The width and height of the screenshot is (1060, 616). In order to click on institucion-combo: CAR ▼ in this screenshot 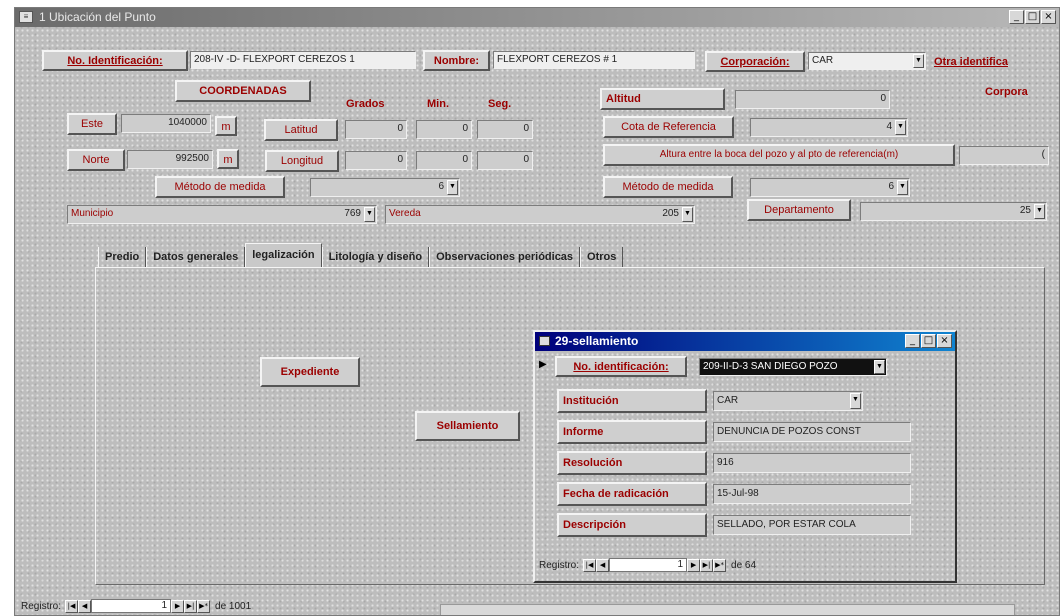, I will do `click(788, 401)`.